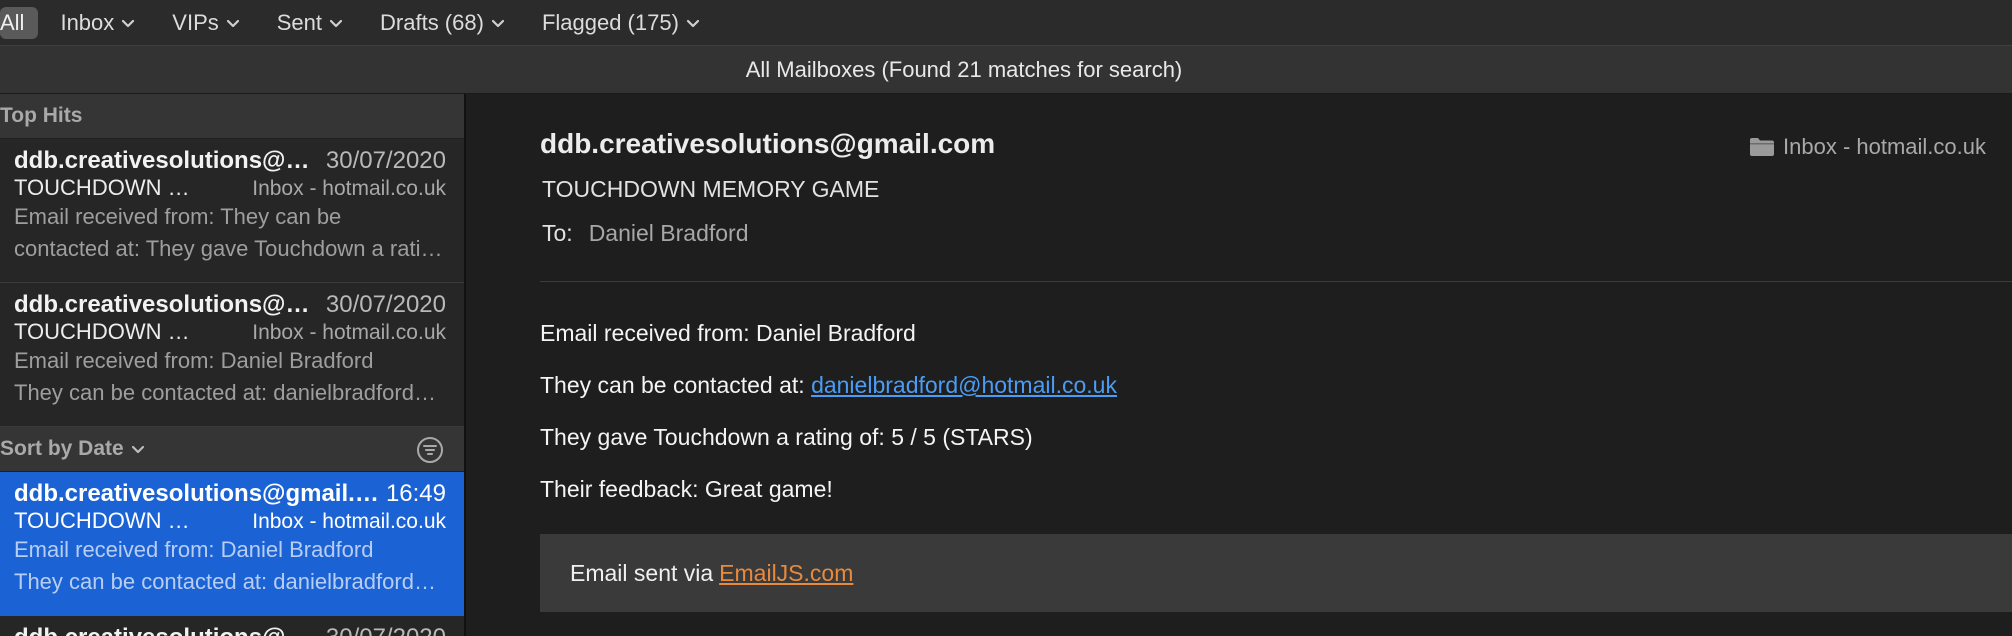 This screenshot has height=636, width=2012. I want to click on sort-menu: Sort by Date, so click(73, 449).